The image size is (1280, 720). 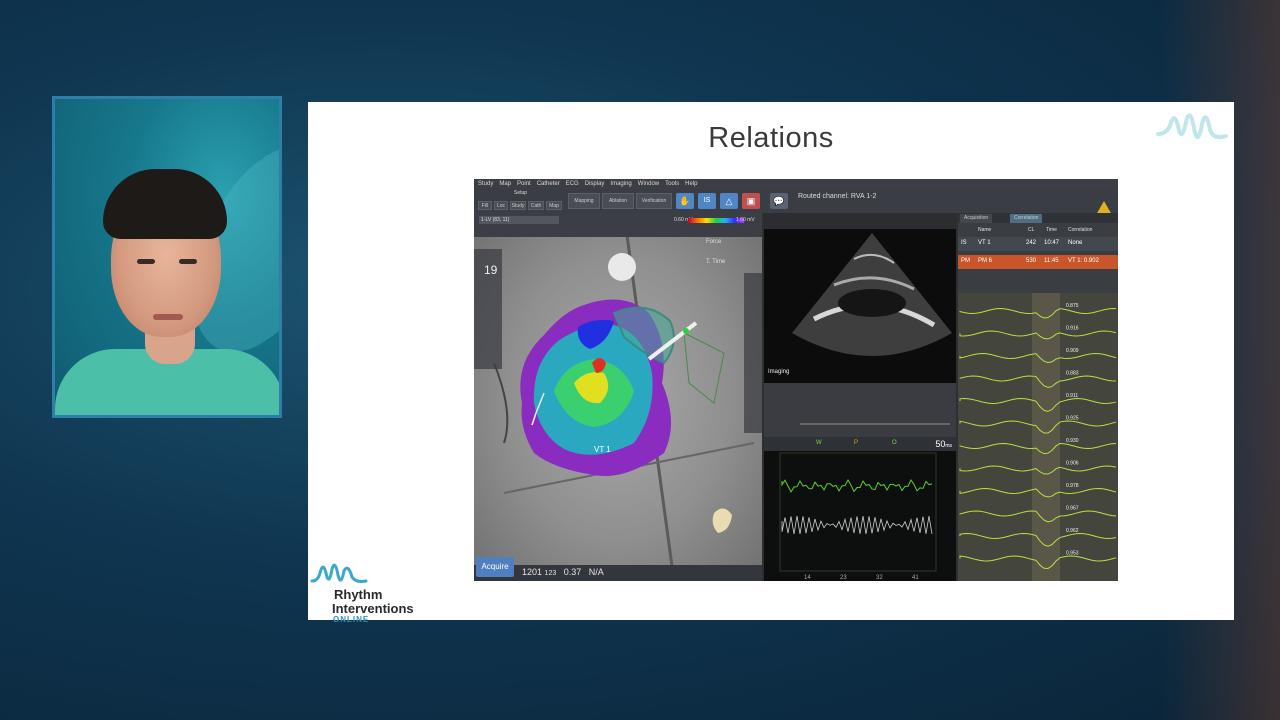 What do you see at coordinates (358, 594) in the screenshot?
I see `logo-line-rhythm: Rhythm` at bounding box center [358, 594].